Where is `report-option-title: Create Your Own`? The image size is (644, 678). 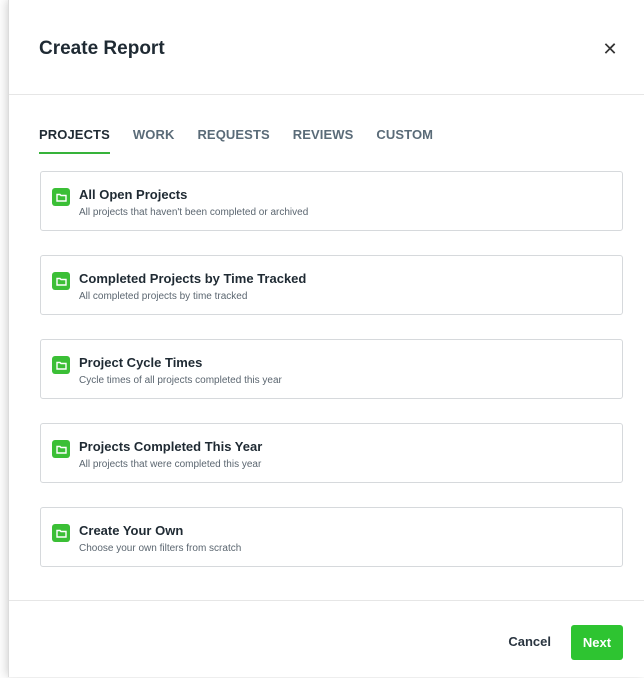 report-option-title: Create Your Own is located at coordinates (131, 530).